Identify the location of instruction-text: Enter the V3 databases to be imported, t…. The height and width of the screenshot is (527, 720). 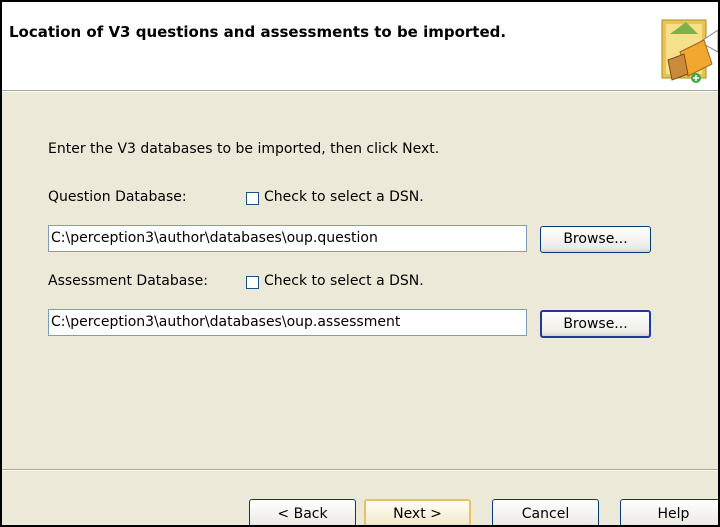
(244, 149).